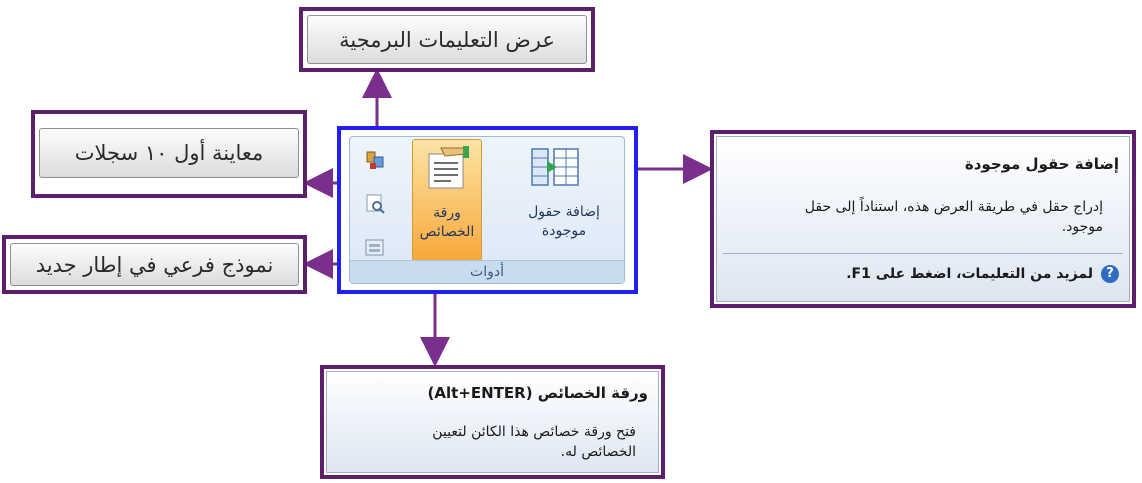  I want to click on preview-records-button: معاينة أول ١٠ سجلات, so click(169, 153).